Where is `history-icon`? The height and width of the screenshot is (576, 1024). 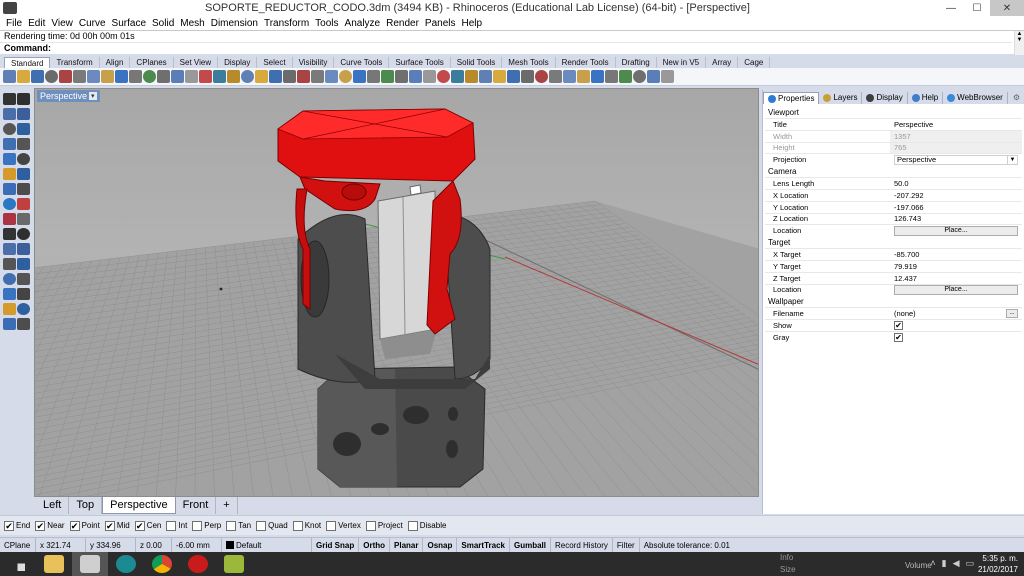 history-icon is located at coordinates (667, 76).